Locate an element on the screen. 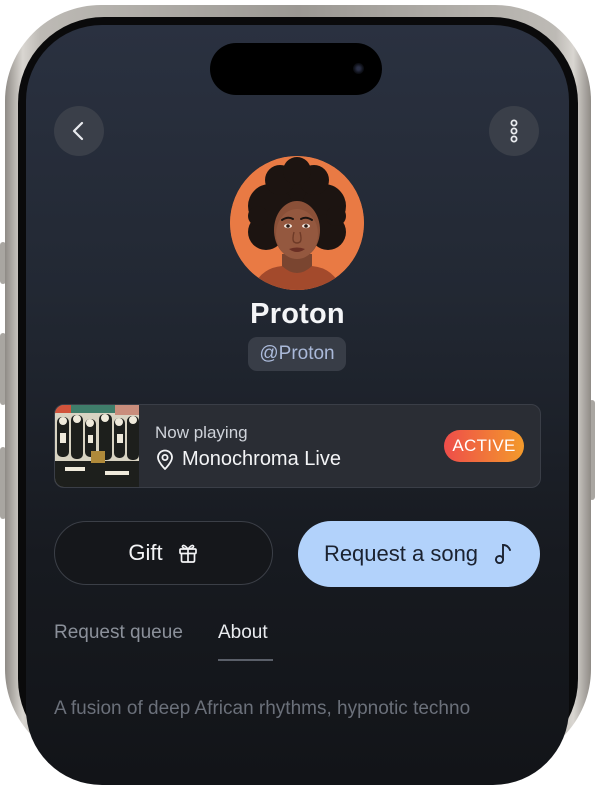  more-vertical-icon is located at coordinates (514, 131).